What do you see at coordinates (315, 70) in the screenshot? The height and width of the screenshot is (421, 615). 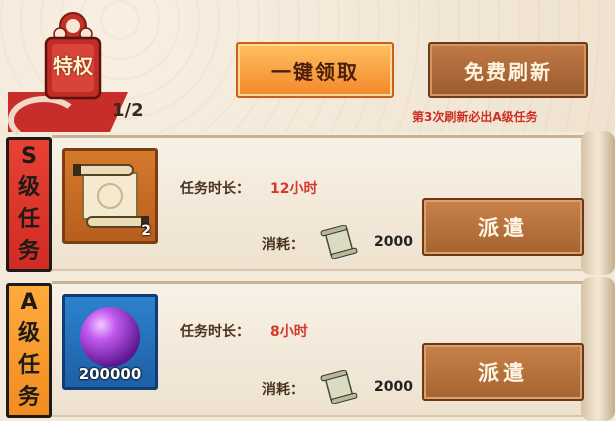 I see `claim-all-button: 一键领取` at bounding box center [315, 70].